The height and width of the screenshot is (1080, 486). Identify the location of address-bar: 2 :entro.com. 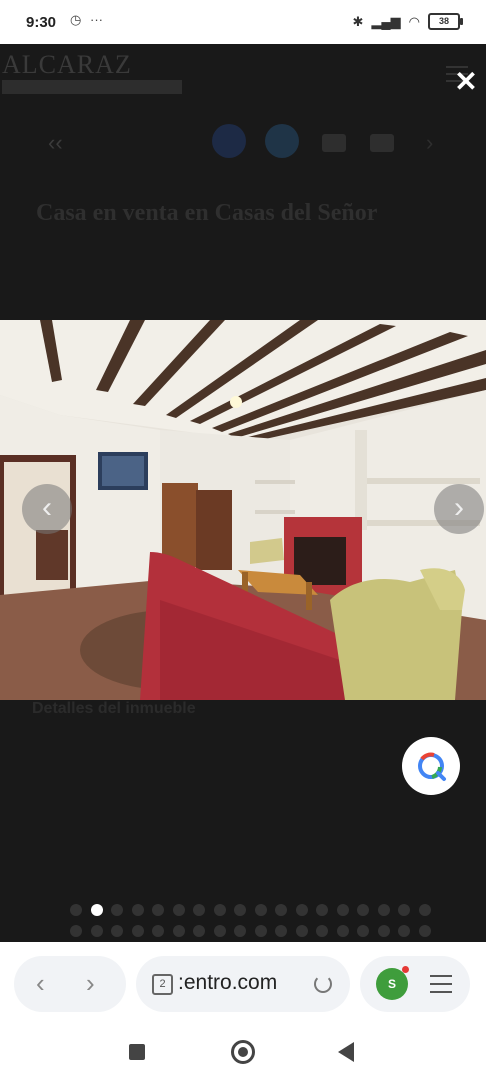
(243, 984).